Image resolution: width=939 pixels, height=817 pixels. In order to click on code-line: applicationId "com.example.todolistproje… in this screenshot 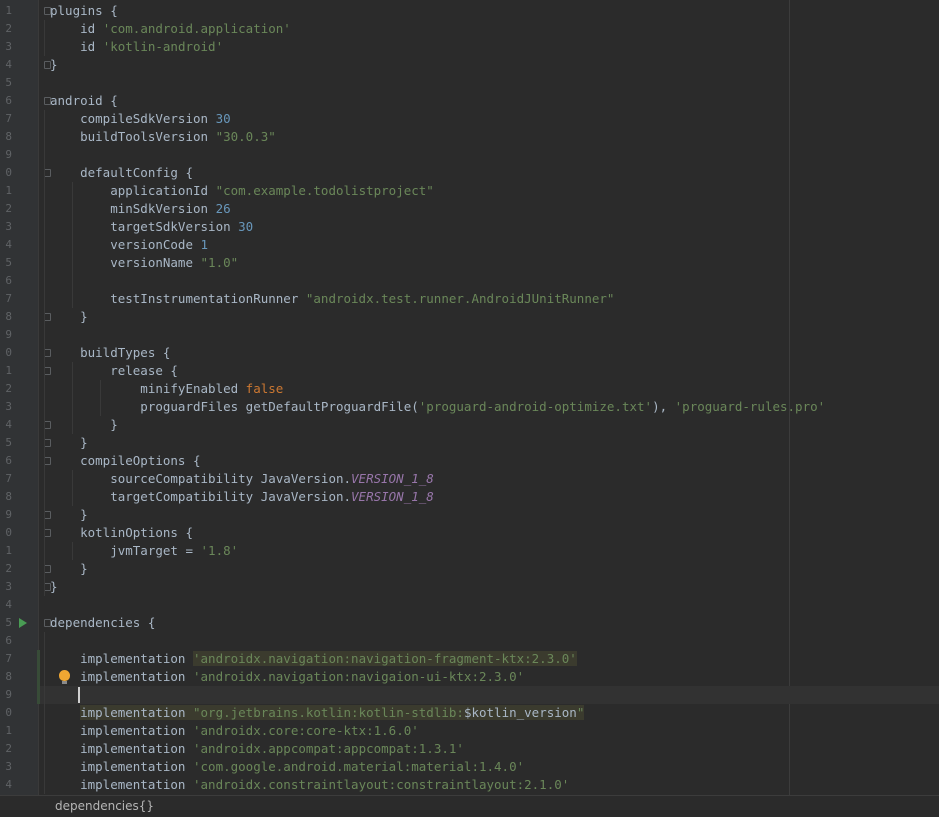, I will do `click(489, 191)`.